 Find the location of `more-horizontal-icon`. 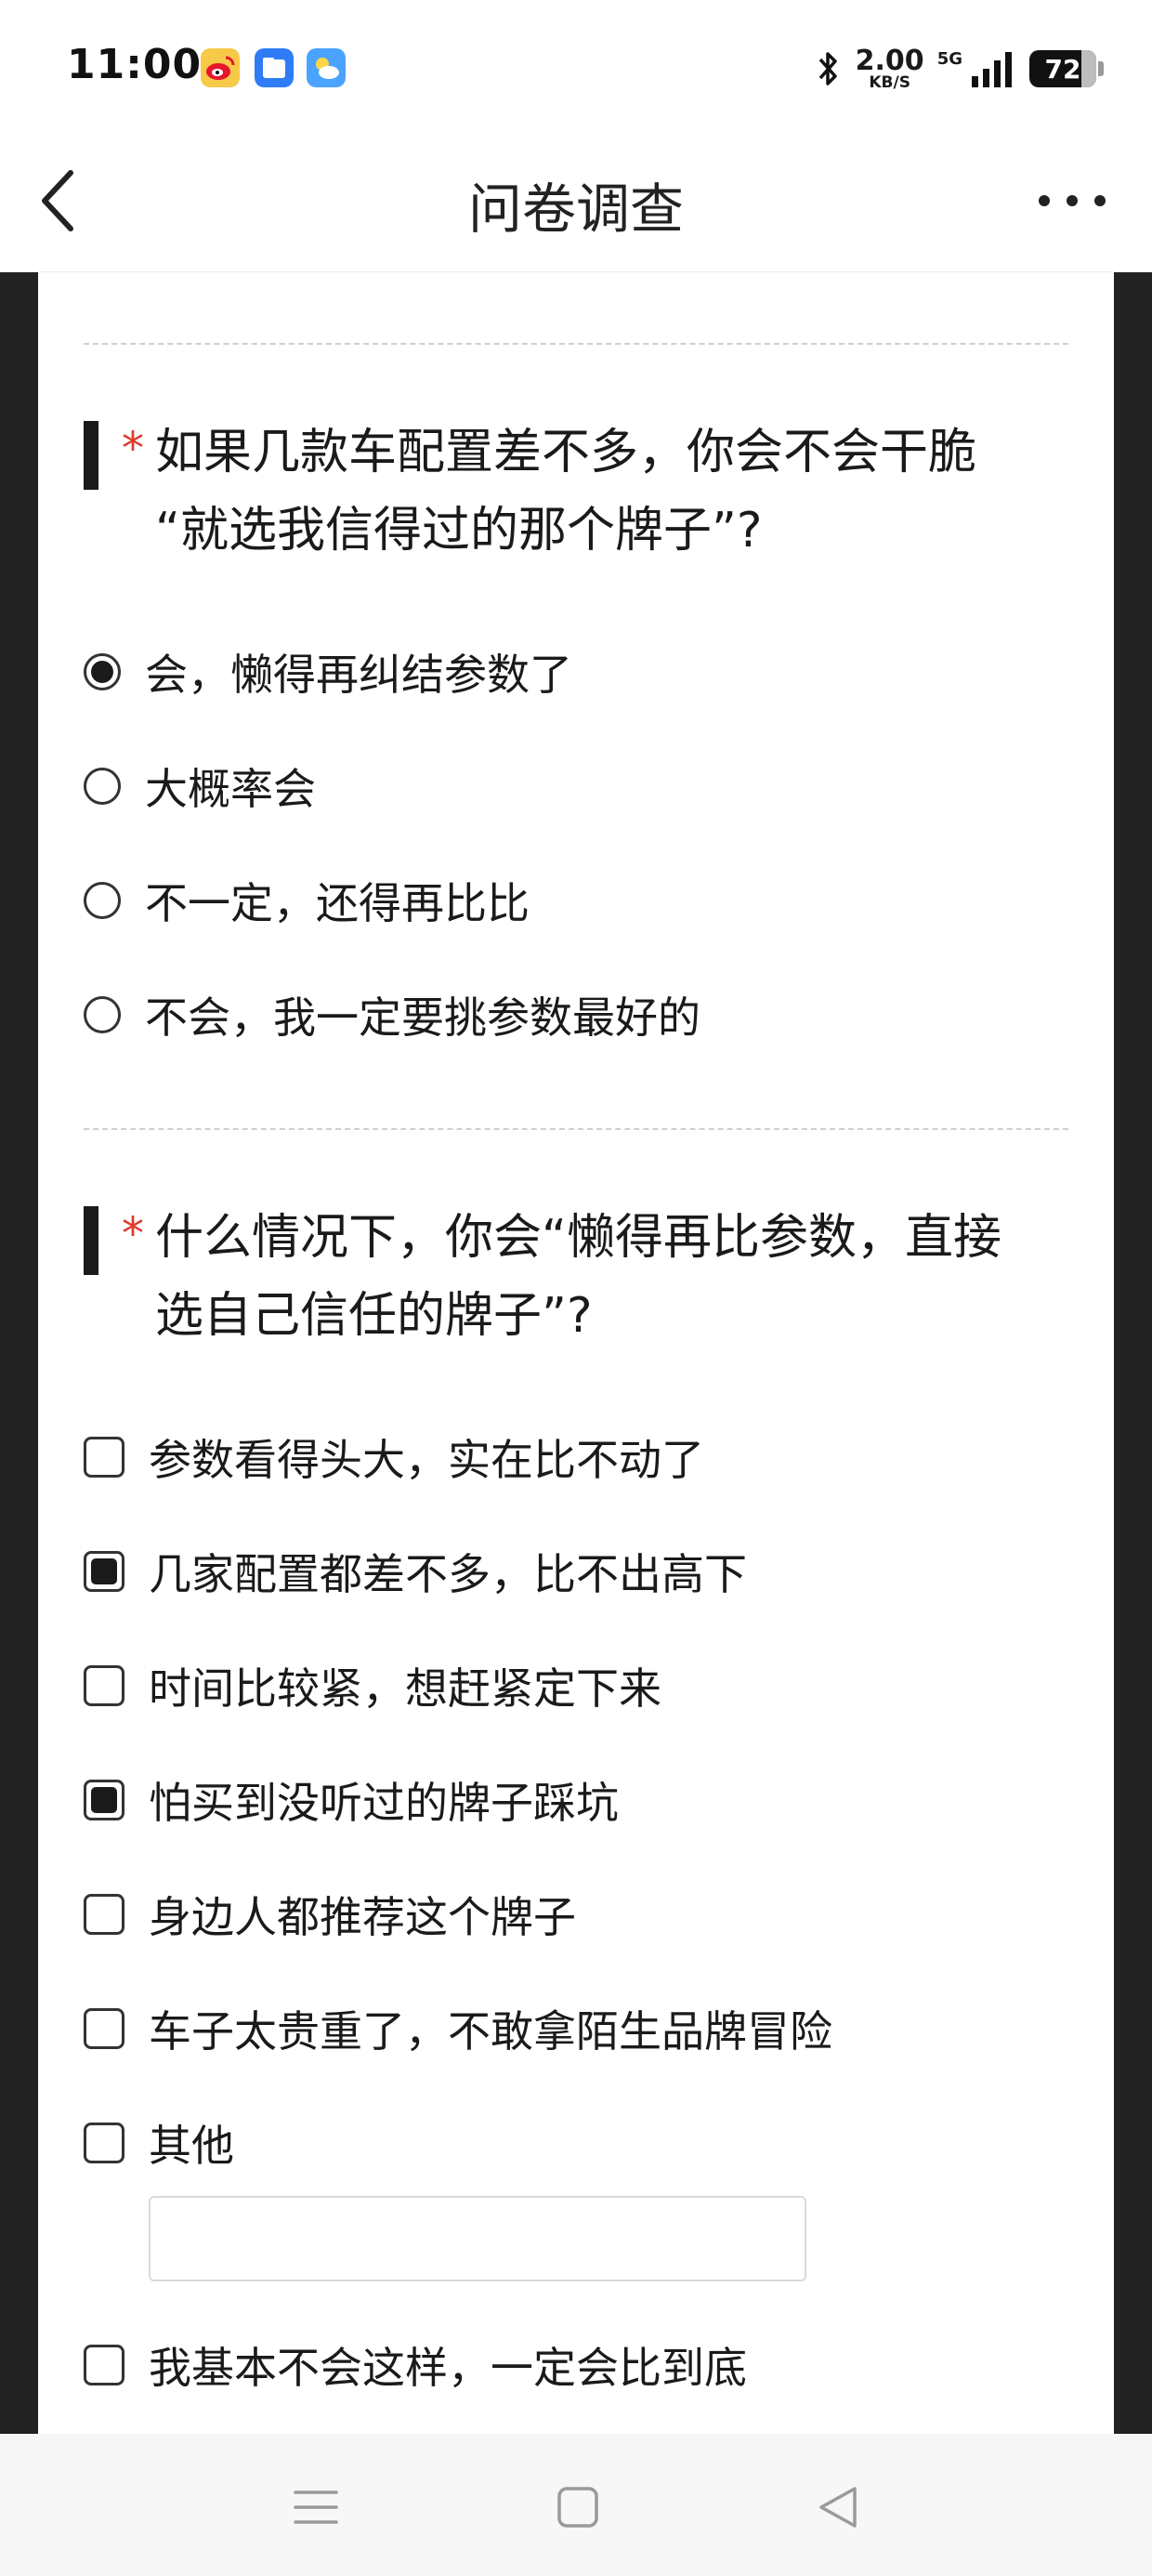

more-horizontal-icon is located at coordinates (1072, 200).